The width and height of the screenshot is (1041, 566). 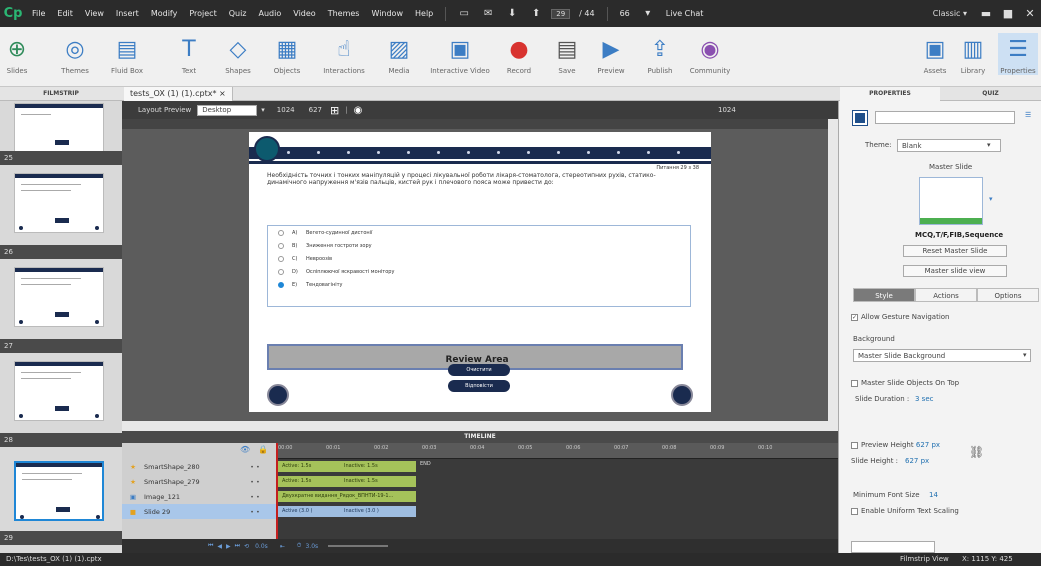 I want to click on timeline-bar-slide-active: Active (3.0 ), so click(x=309, y=511).